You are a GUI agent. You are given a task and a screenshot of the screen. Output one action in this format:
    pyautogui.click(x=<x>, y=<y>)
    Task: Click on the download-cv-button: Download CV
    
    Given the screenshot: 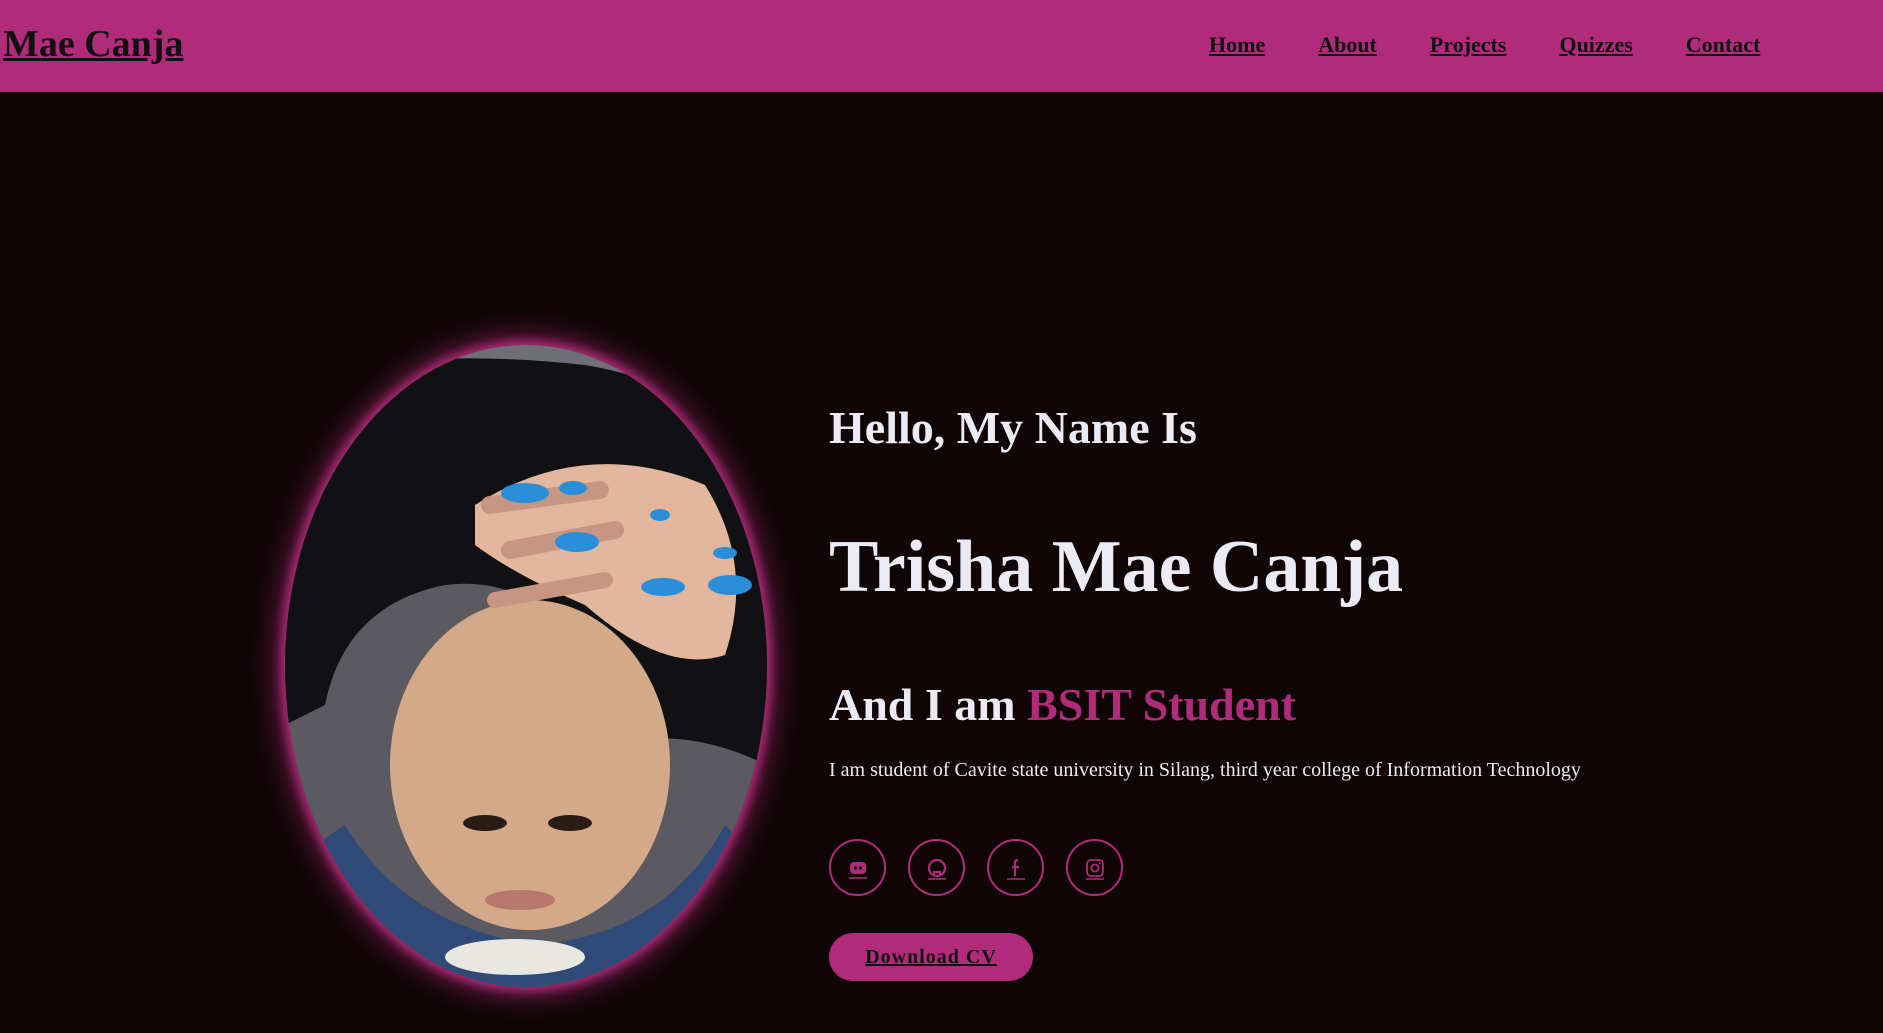 What is the action you would take?
    pyautogui.click(x=931, y=957)
    